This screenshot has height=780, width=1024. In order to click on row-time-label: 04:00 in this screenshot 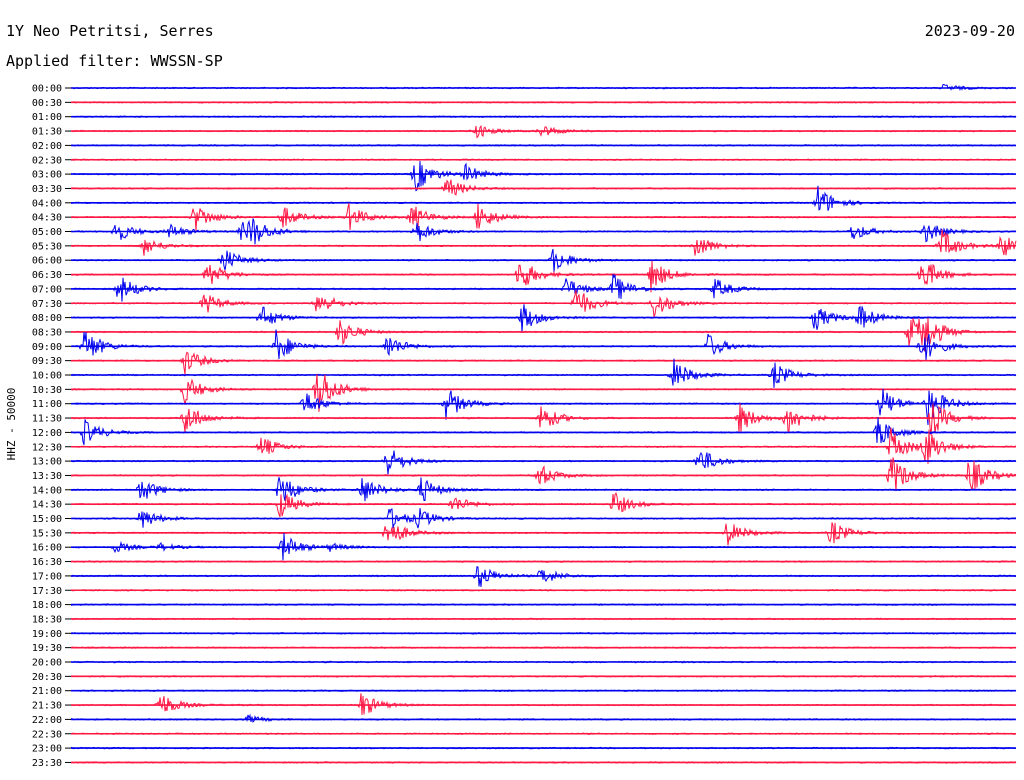, I will do `click(47, 203)`.